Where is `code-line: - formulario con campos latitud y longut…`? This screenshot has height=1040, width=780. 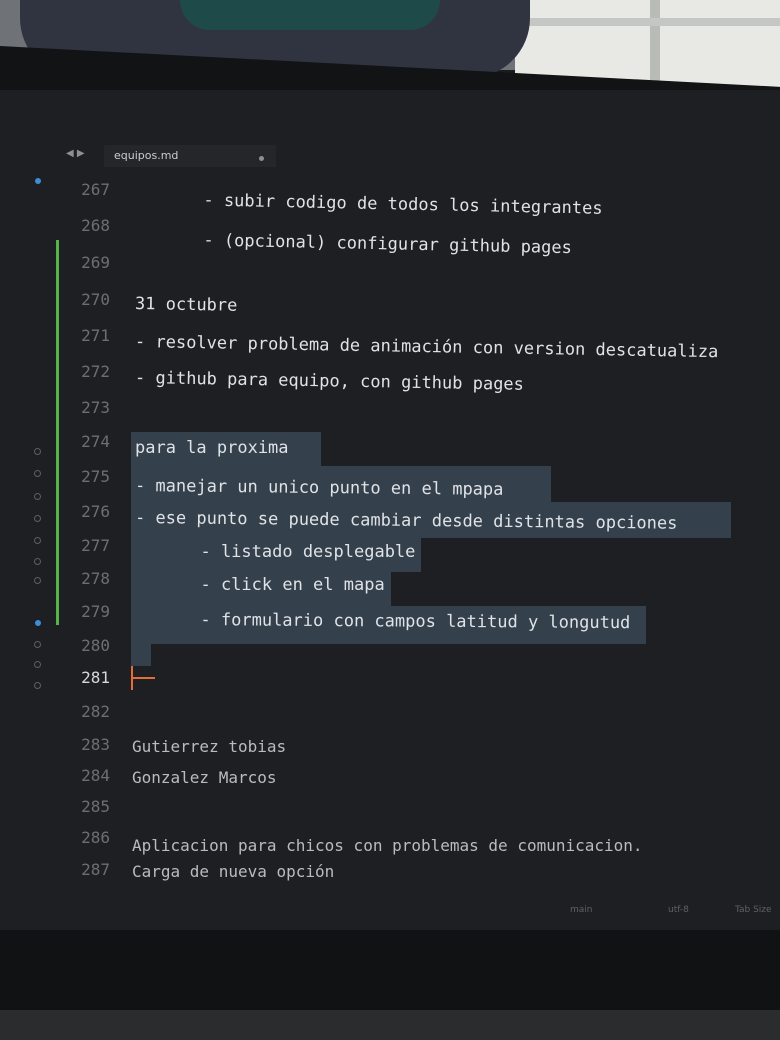 code-line: - formulario con campos latitud y longut… is located at coordinates (405, 621).